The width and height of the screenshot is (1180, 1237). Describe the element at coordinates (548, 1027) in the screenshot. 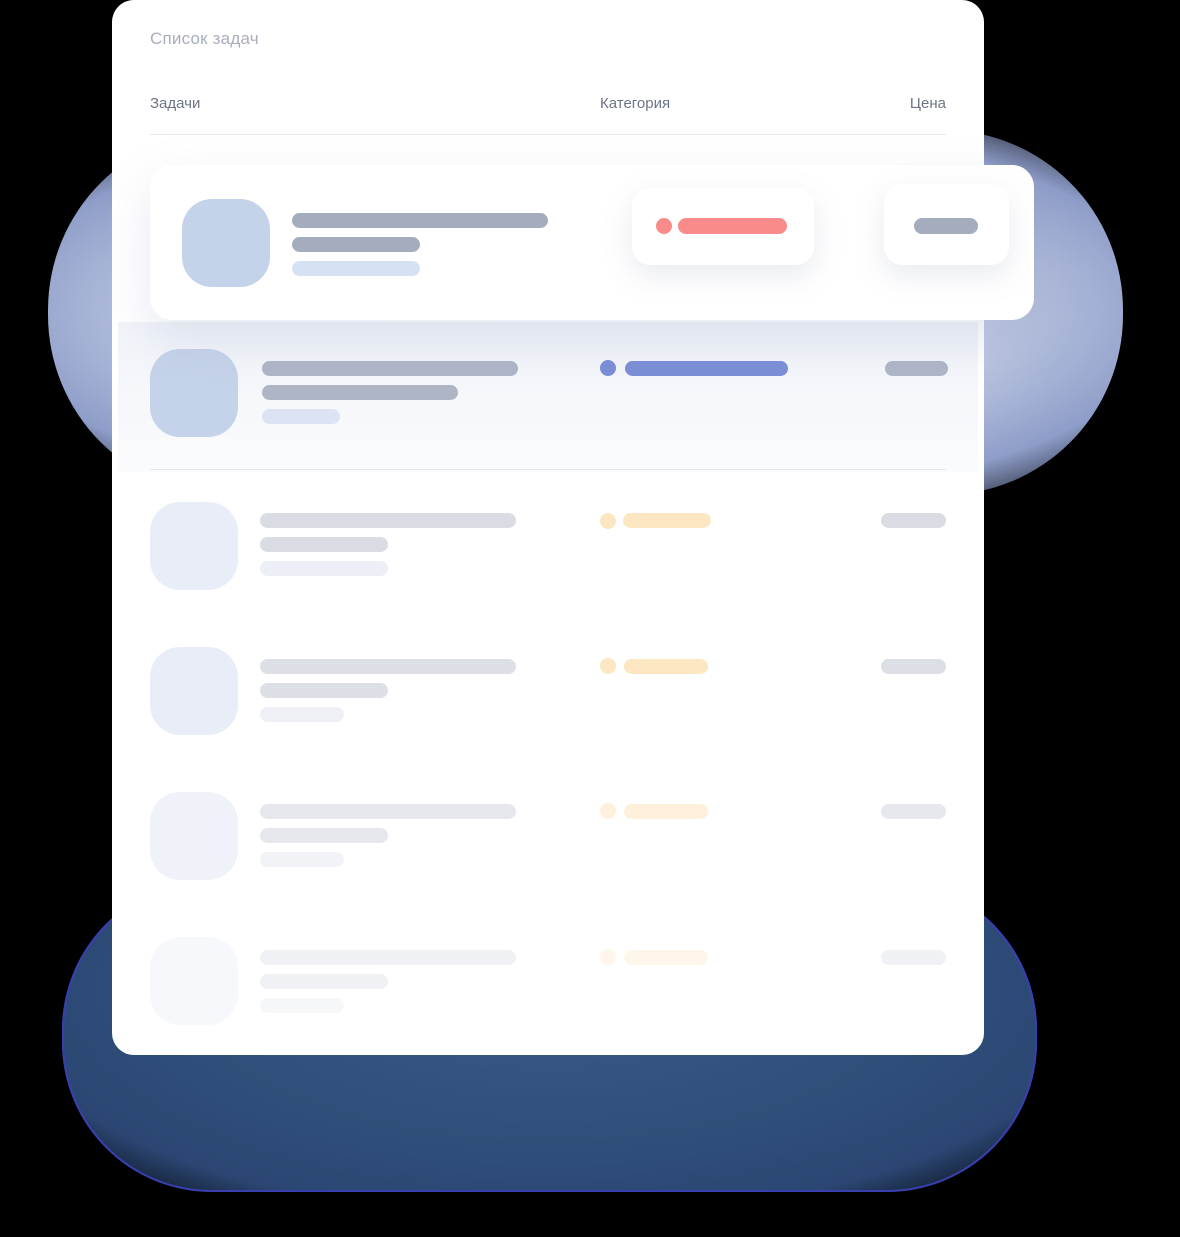

I see `card-bottom` at that location.